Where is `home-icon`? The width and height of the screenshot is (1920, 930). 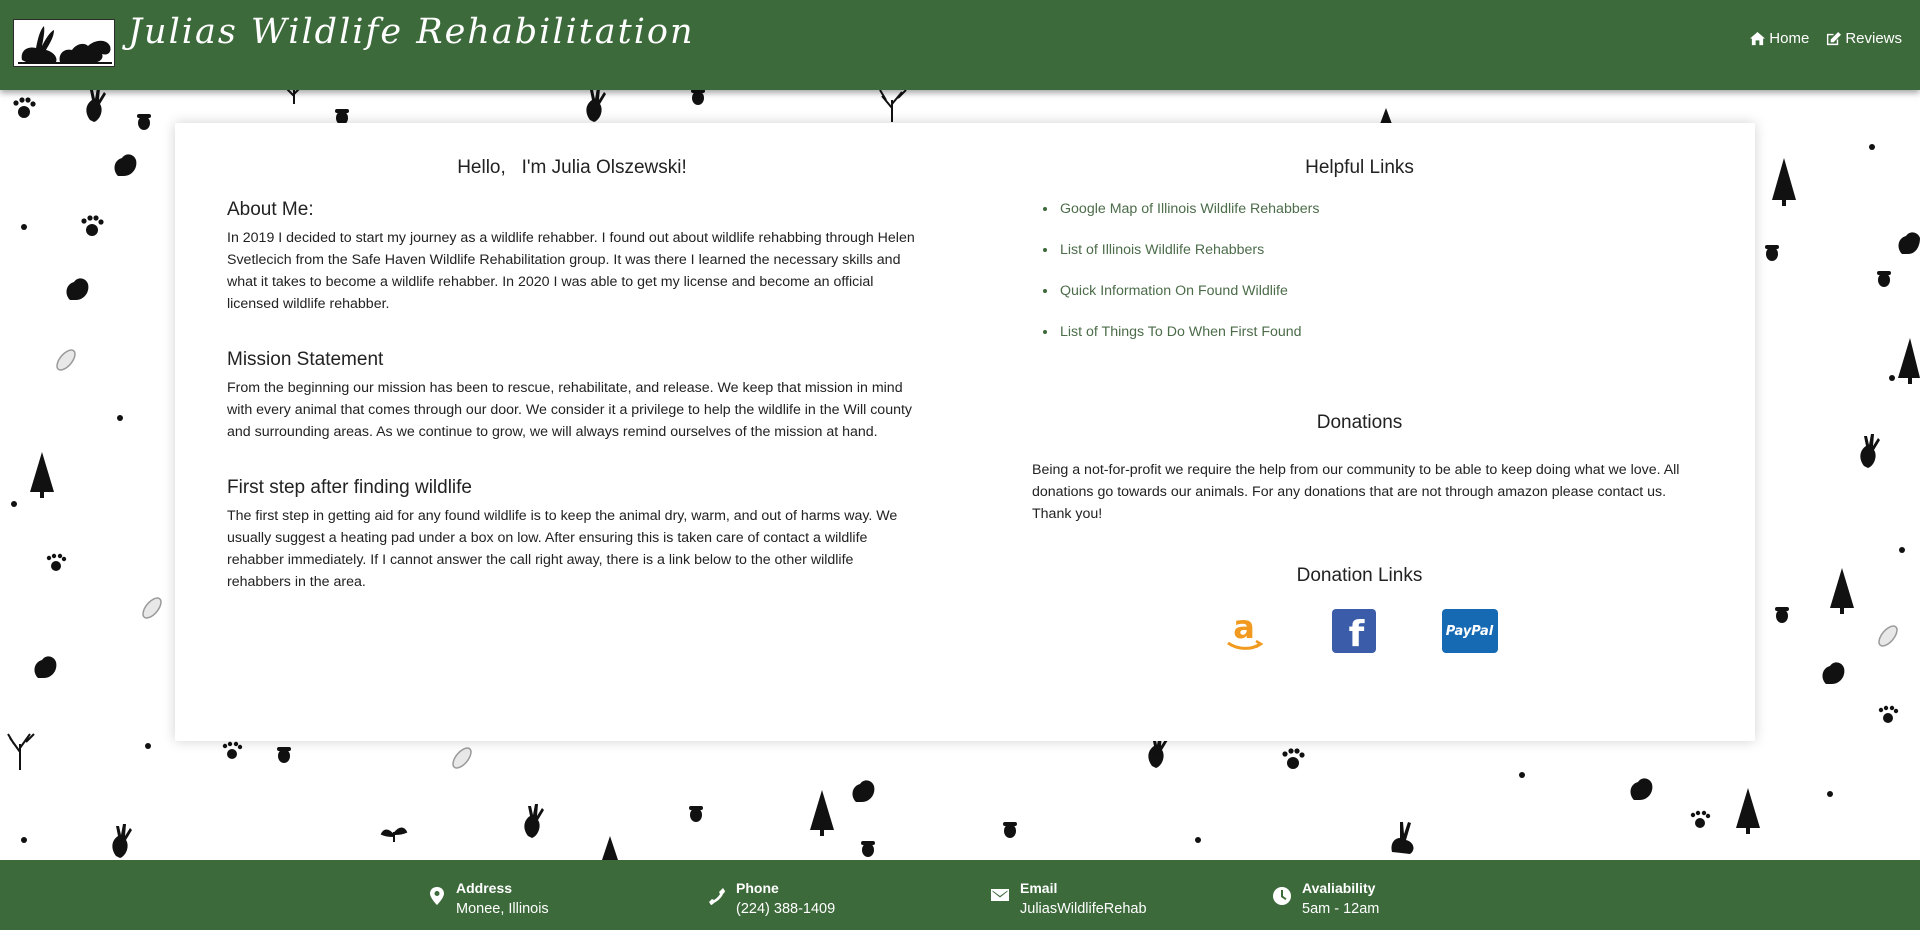 home-icon is located at coordinates (1758, 38).